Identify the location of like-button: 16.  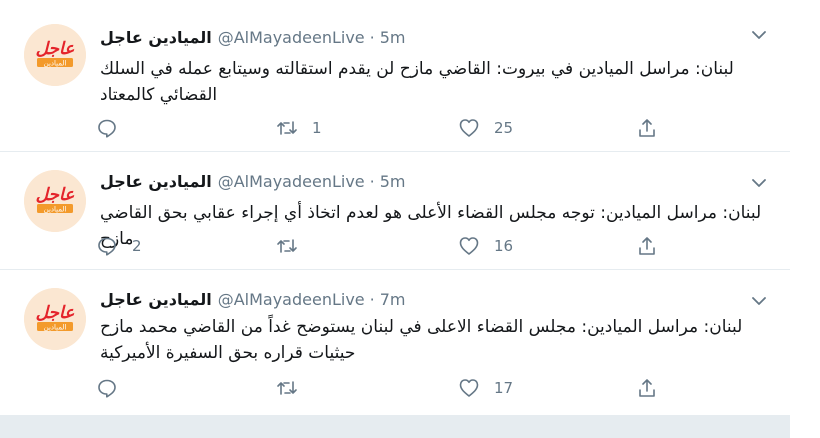
(485, 246).